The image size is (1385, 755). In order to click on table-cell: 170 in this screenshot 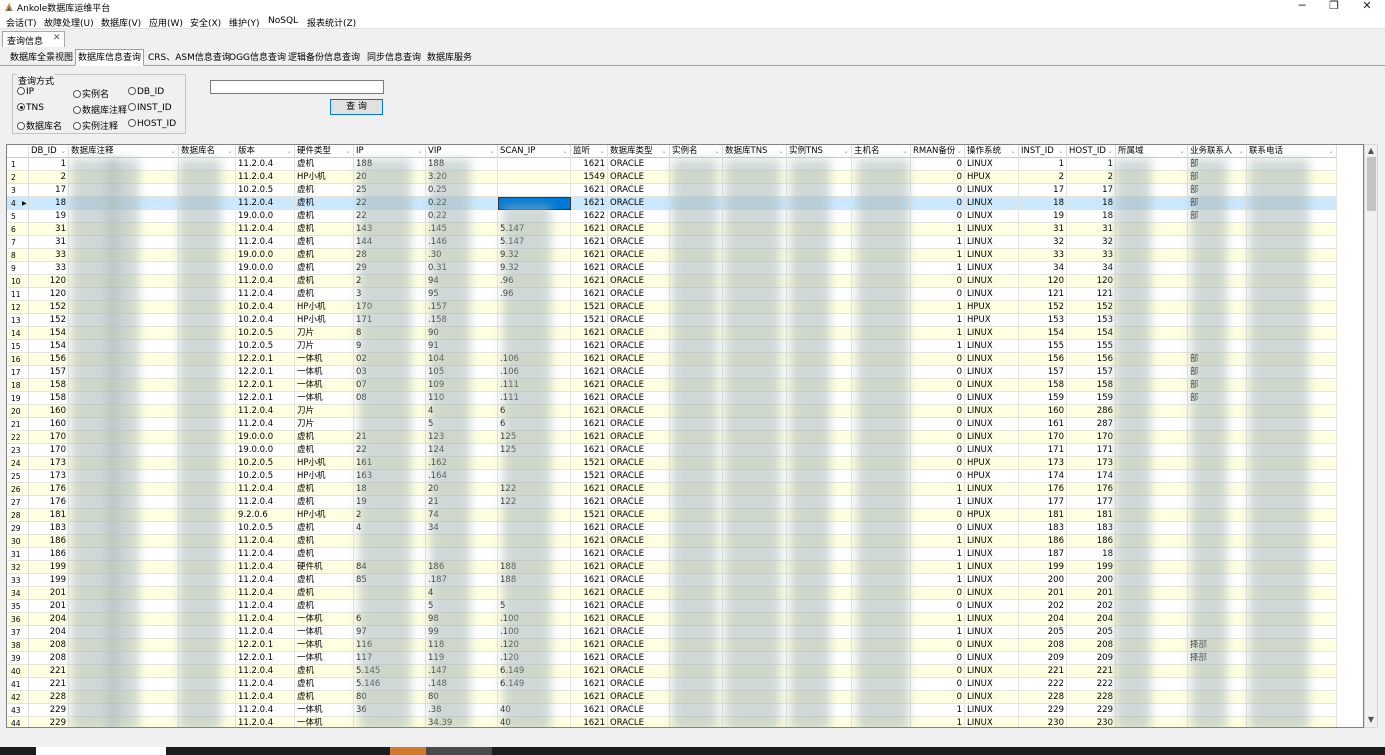, I will do `click(390, 307)`.